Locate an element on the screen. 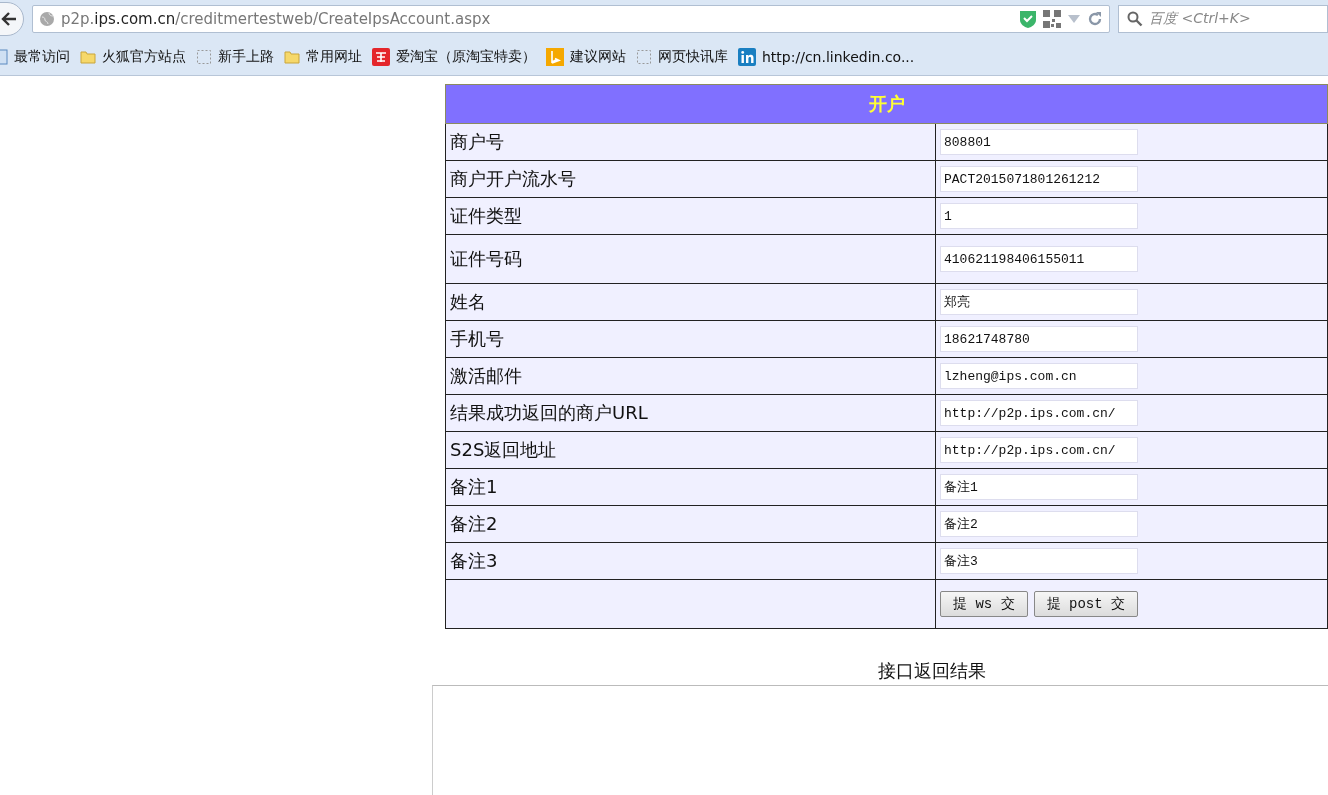 The image size is (1328, 795). input-field: 410621198406155011 is located at coordinates (1039, 259).